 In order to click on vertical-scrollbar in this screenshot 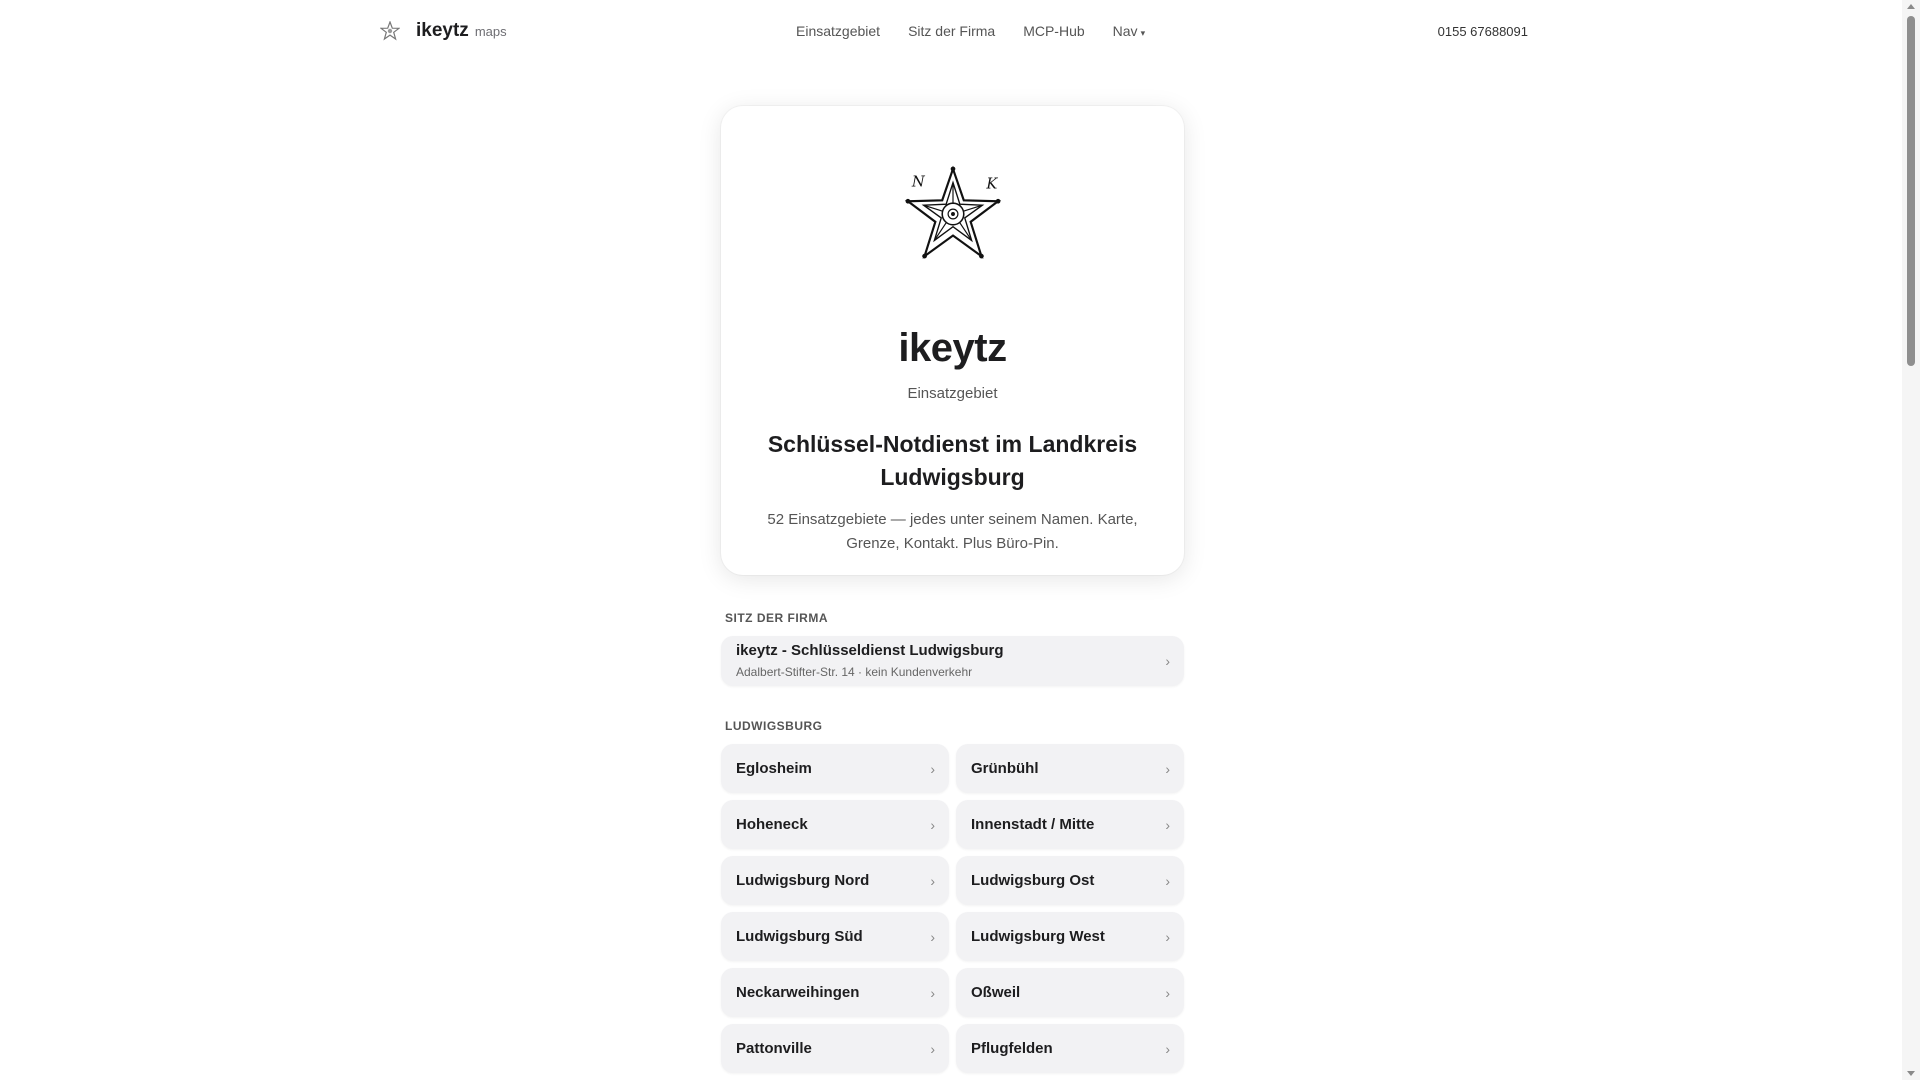, I will do `click(1911, 540)`.